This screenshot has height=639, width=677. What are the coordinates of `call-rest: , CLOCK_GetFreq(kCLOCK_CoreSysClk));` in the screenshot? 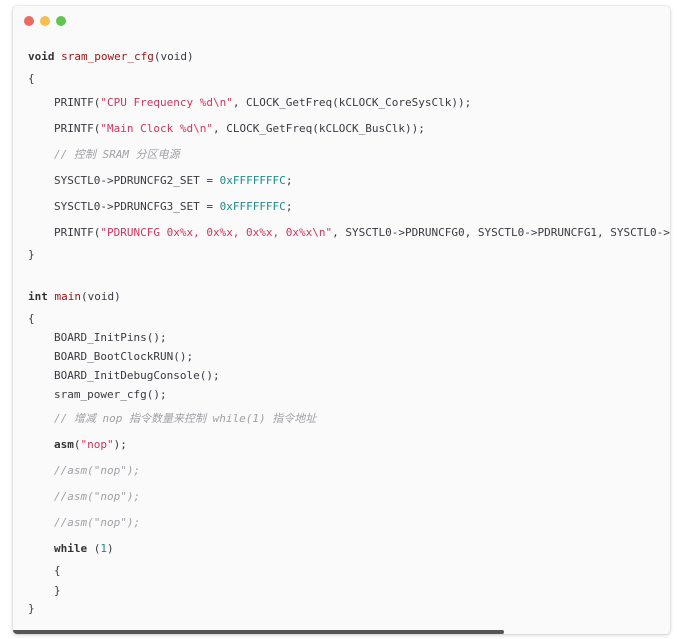 It's located at (352, 102).